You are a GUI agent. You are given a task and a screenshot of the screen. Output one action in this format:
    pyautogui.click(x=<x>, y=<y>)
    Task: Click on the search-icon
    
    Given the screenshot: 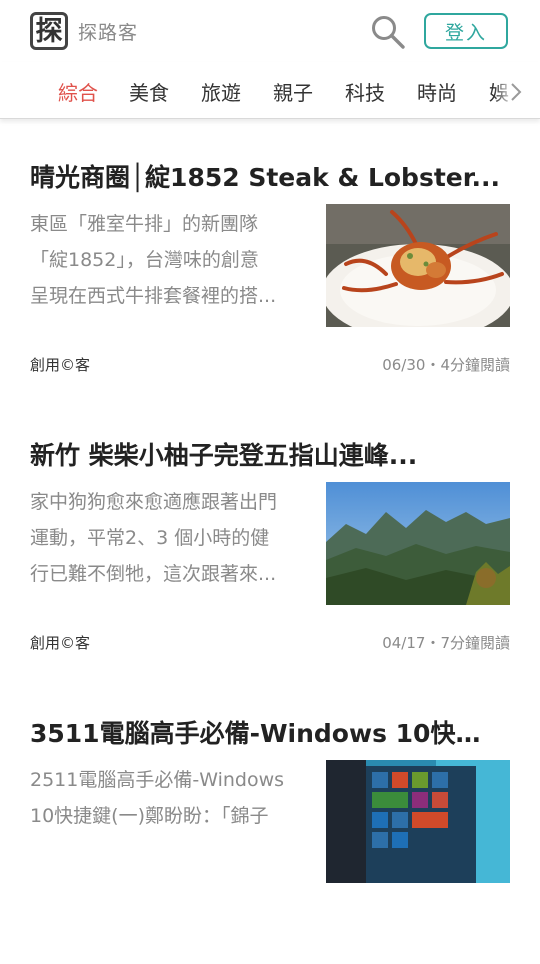 What is the action you would take?
    pyautogui.click(x=388, y=32)
    